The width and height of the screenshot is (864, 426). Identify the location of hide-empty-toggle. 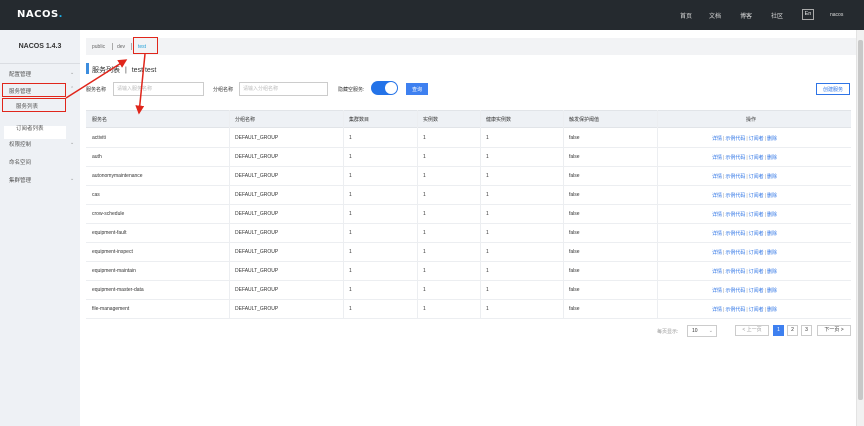
(384, 88).